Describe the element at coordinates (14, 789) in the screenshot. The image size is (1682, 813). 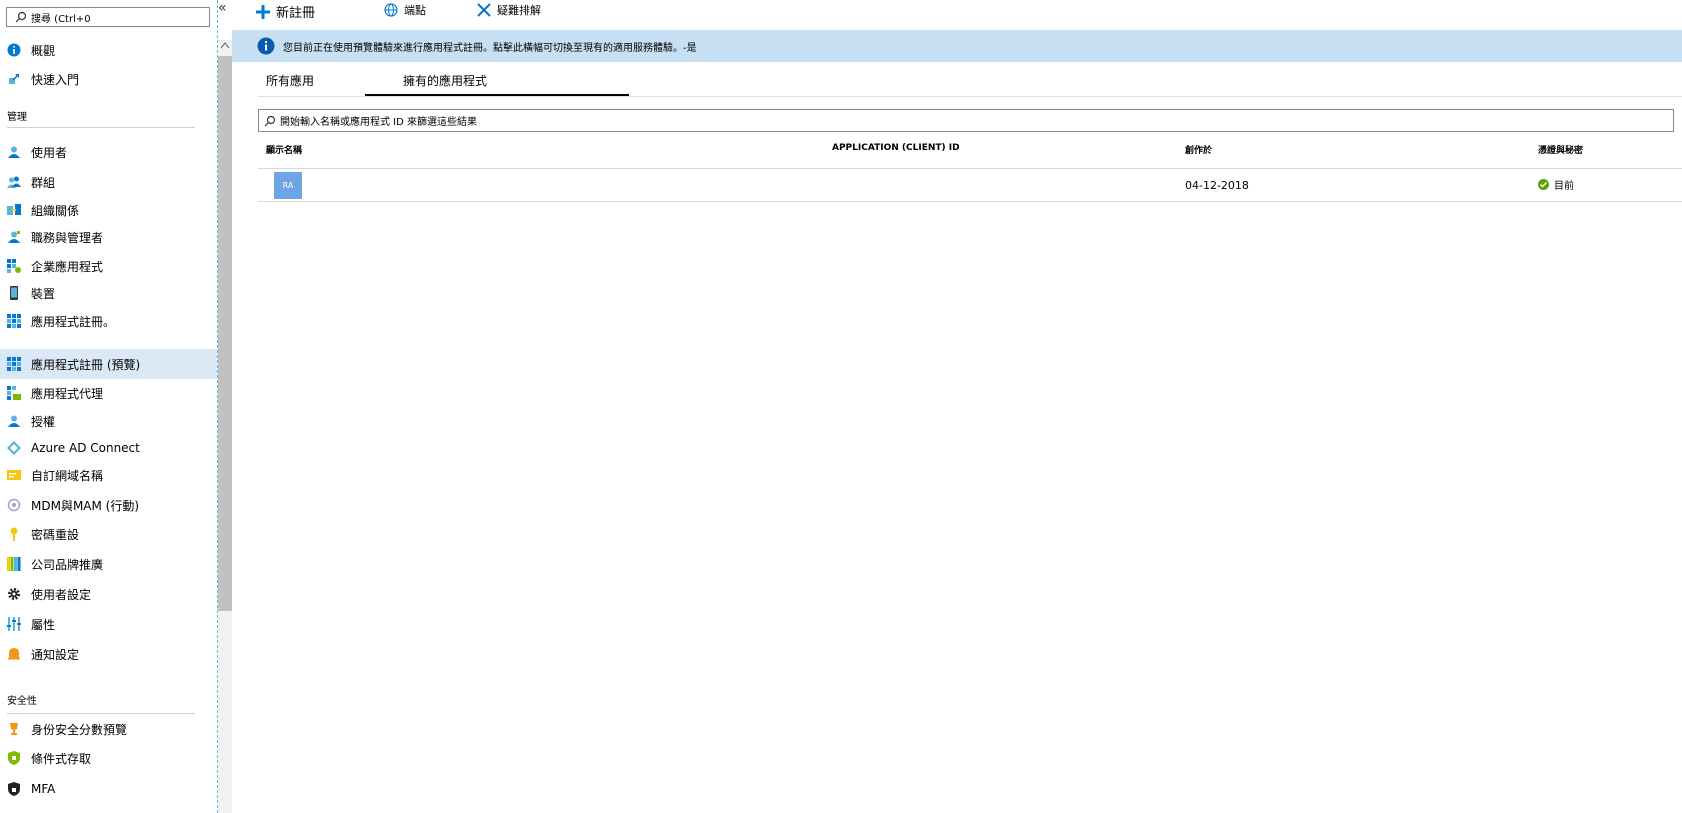
I see `lock-icon` at that location.